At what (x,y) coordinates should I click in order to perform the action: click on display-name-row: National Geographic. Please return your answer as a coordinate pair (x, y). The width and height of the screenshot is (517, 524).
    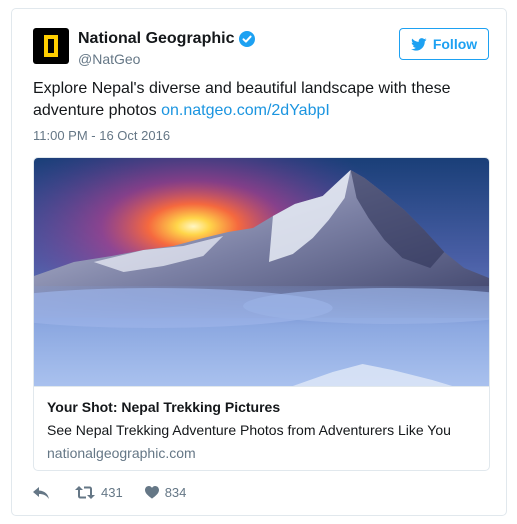
    Looking at the image, I should click on (167, 39).